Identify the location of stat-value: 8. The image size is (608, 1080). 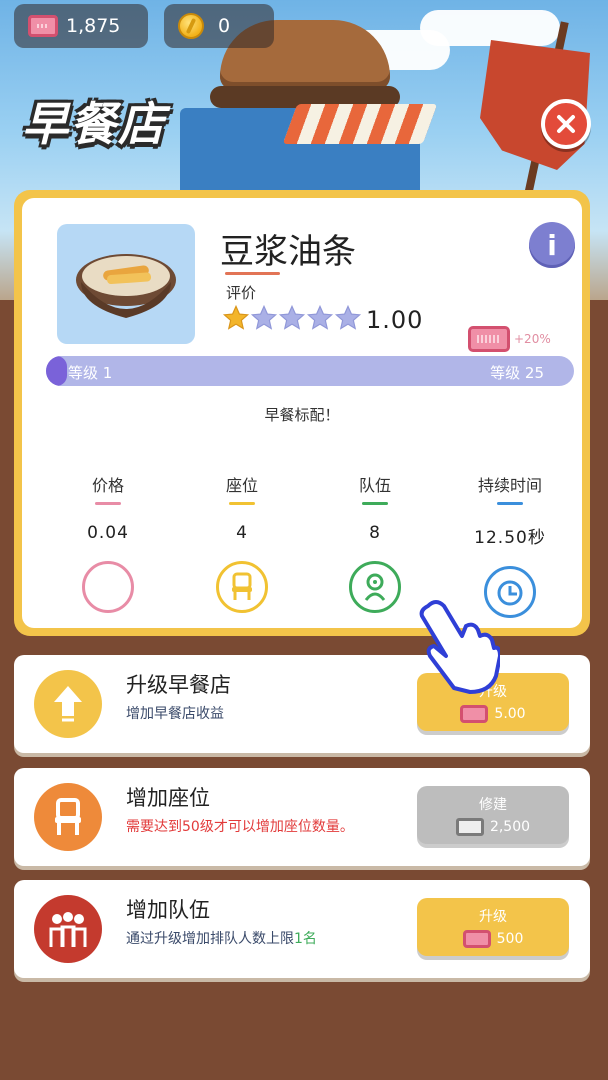
(375, 533).